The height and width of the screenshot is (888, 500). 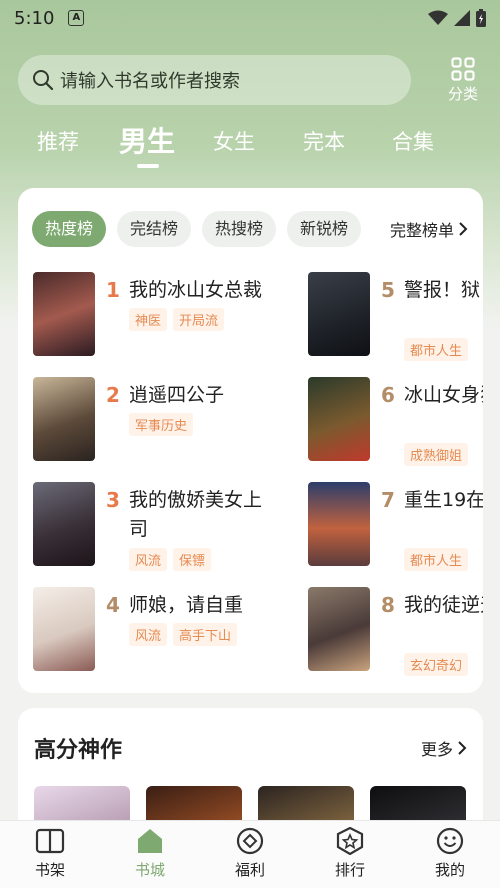 I want to click on search-row: 请输入书名或作者搜索 分类, so click(x=250, y=80).